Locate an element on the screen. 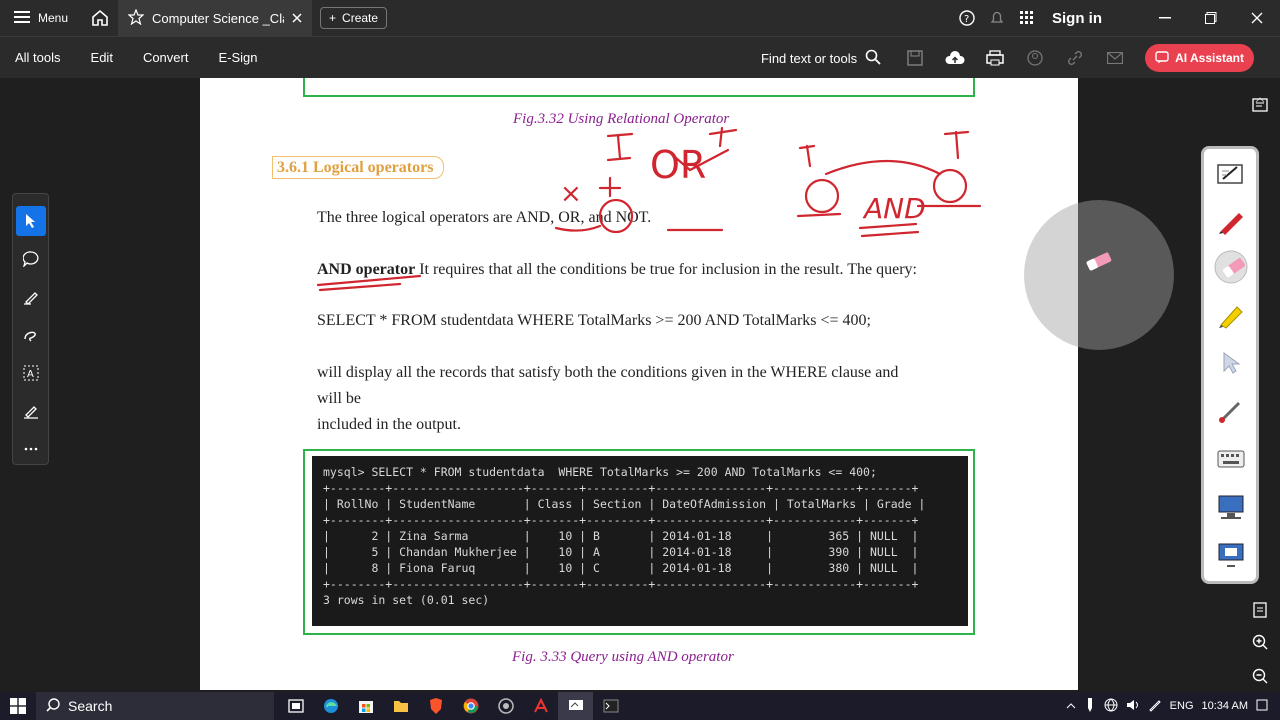 This screenshot has width=1280, height=720. comment-icon is located at coordinates (31, 259).